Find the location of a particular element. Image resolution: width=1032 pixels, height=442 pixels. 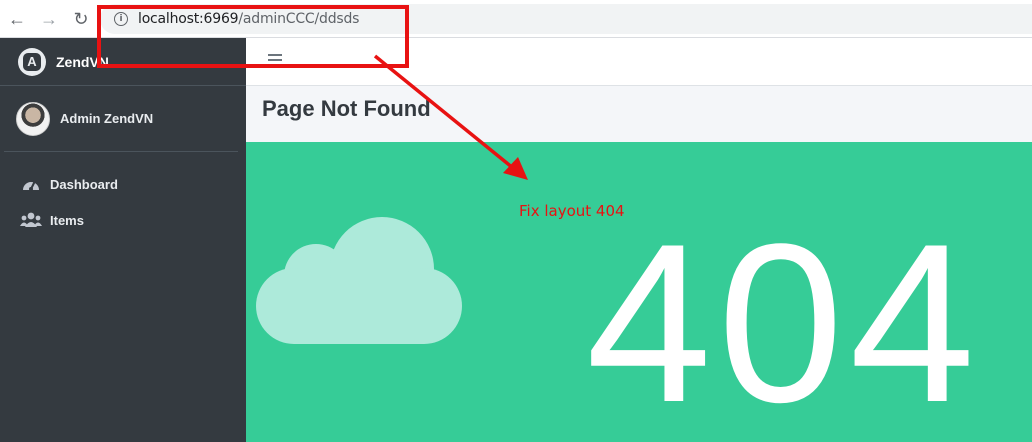

cloud-icon is located at coordinates (359, 280).